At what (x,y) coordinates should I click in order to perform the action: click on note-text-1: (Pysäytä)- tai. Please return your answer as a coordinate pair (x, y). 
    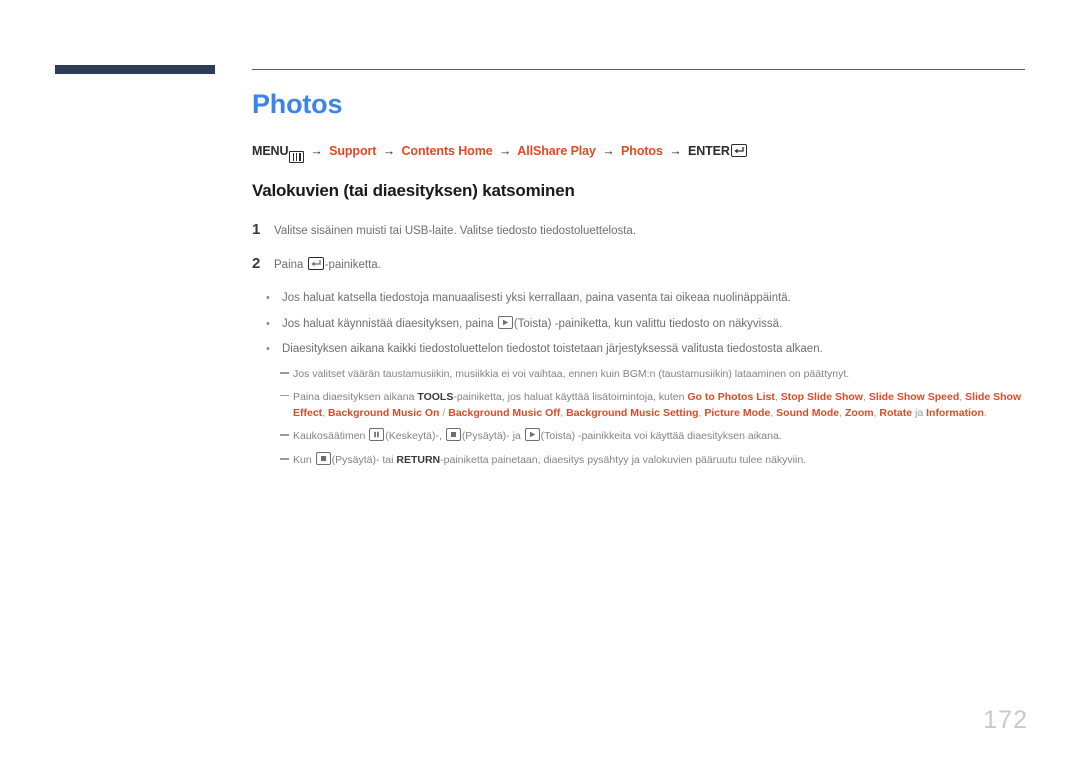
    Looking at the image, I should click on (364, 460).